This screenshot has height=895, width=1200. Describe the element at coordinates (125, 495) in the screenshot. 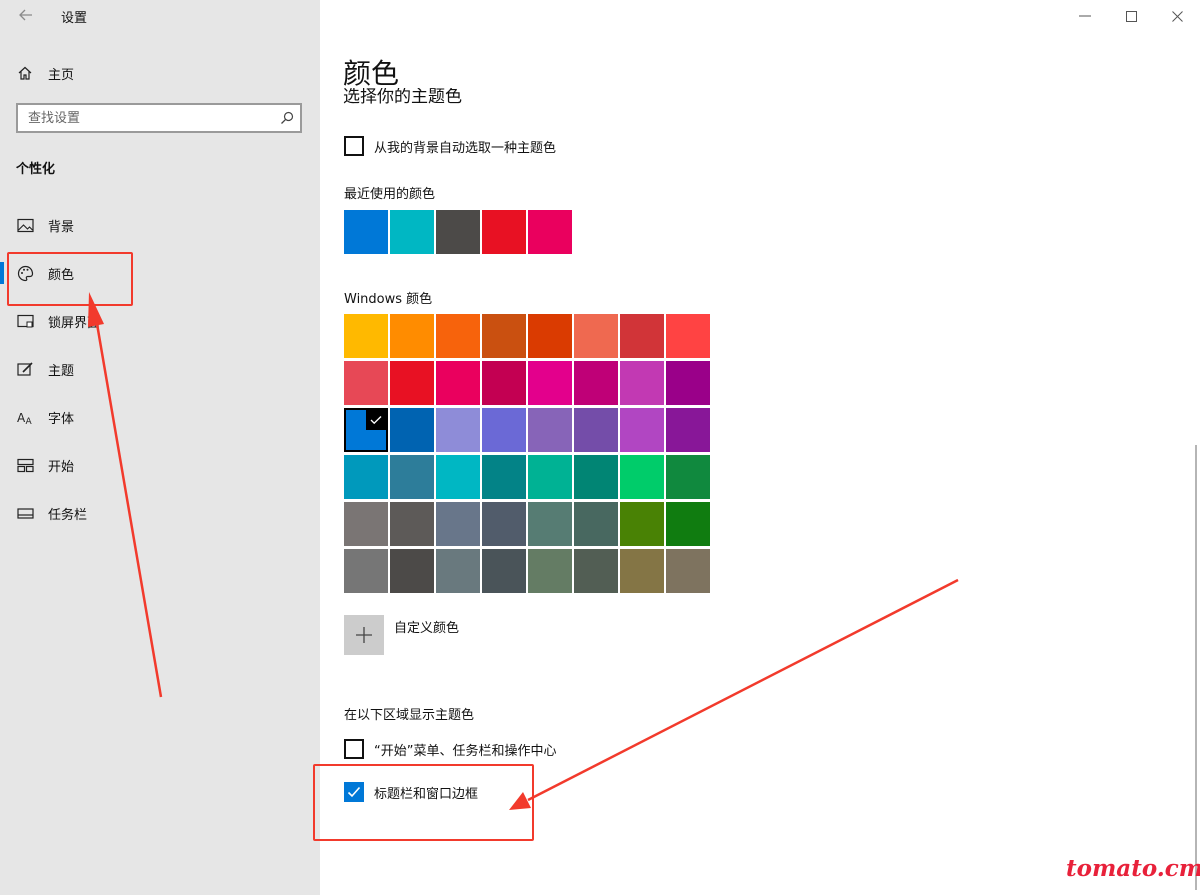

I see `annotation-arrow-up` at that location.